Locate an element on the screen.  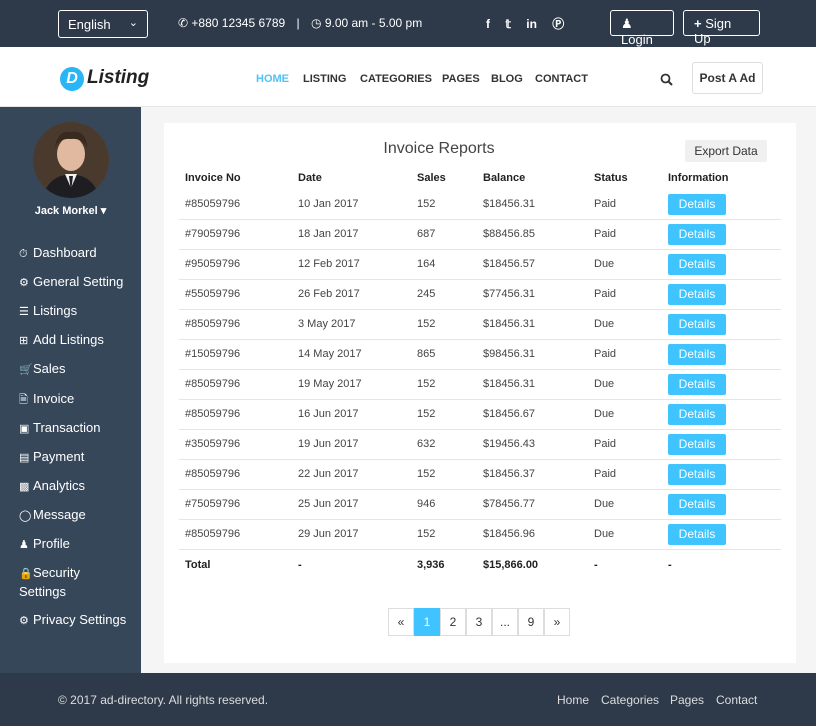
cell-invoice-no: #55059796 is located at coordinates (213, 294).